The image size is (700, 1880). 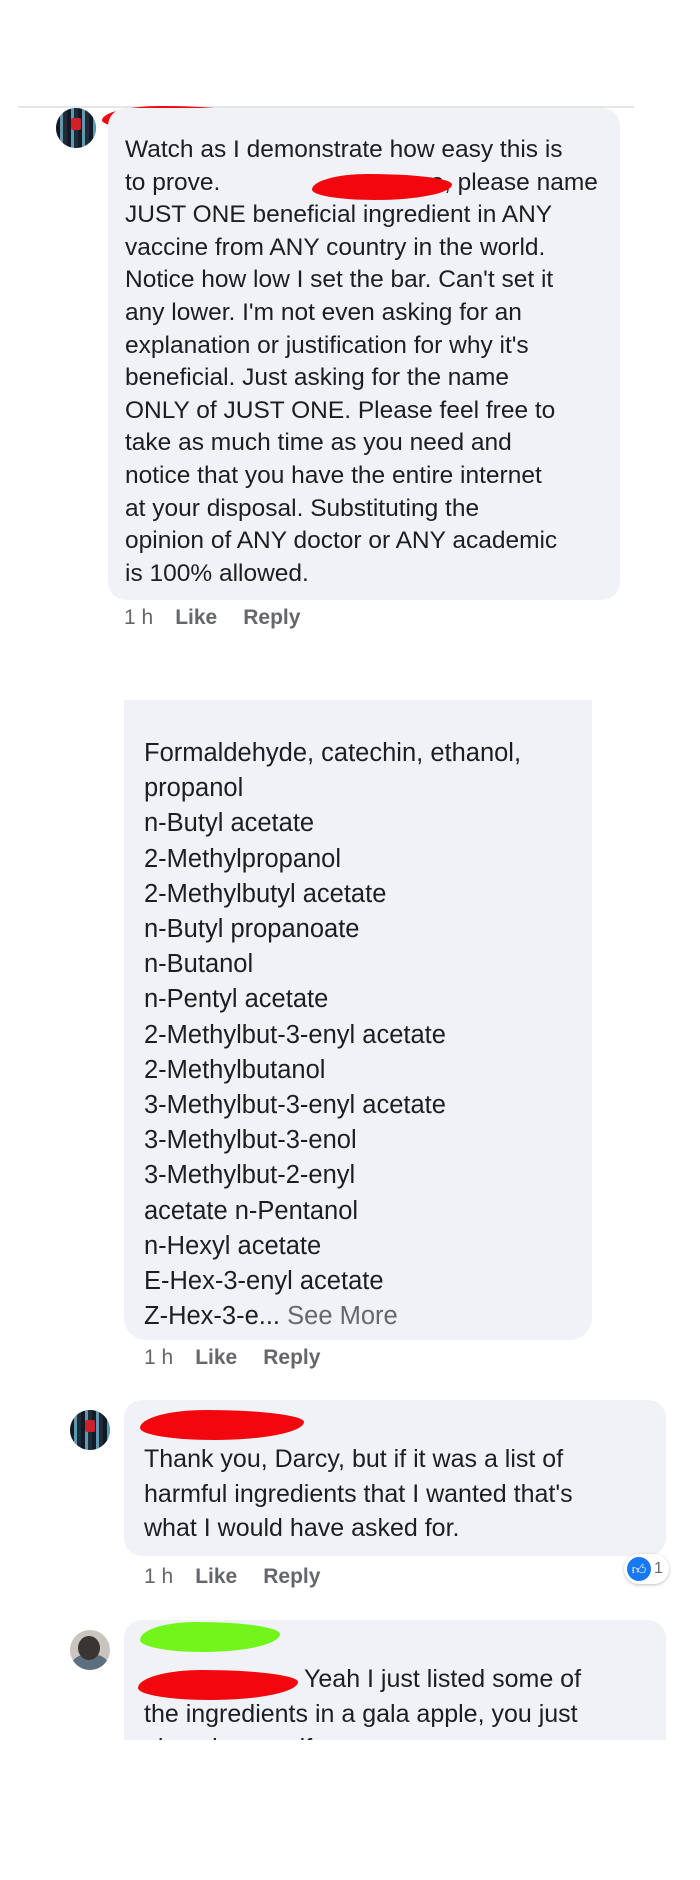 I want to click on ingredient-line: n-Pentyl acetate, so click(x=236, y=999).